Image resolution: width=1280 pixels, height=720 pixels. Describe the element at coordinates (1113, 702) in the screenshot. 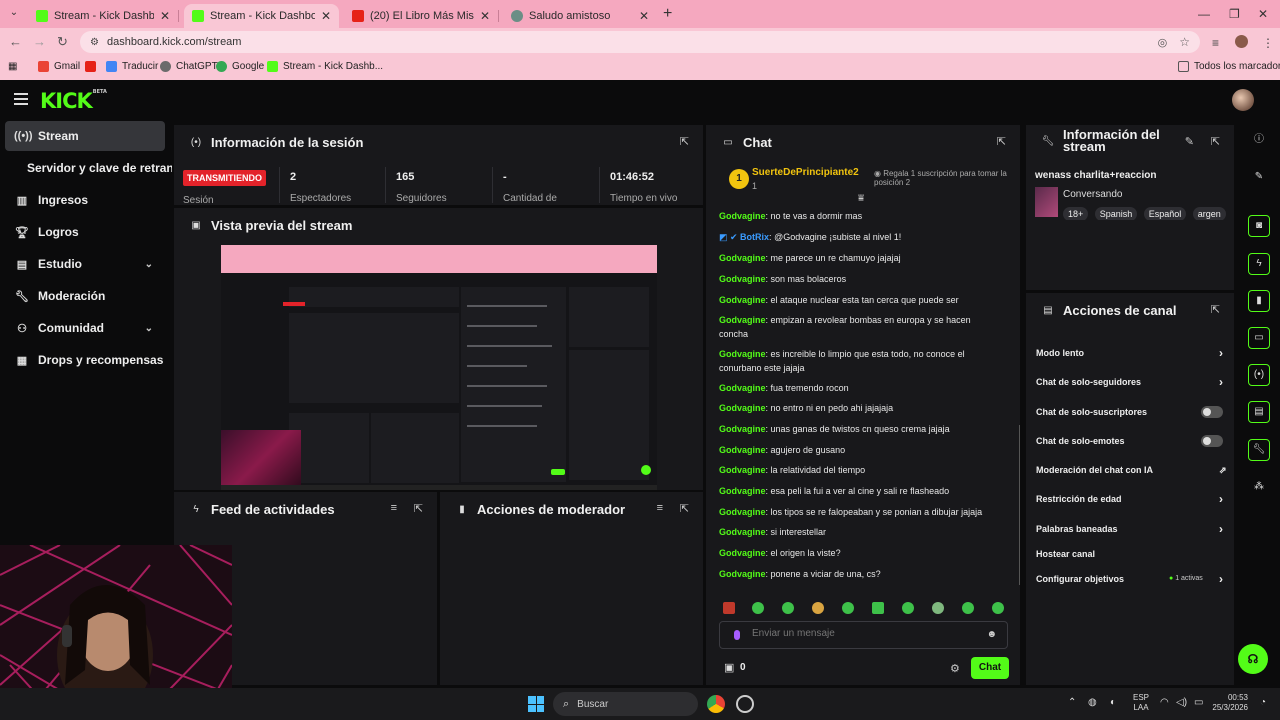

I see `tray-icon: ◐` at that location.